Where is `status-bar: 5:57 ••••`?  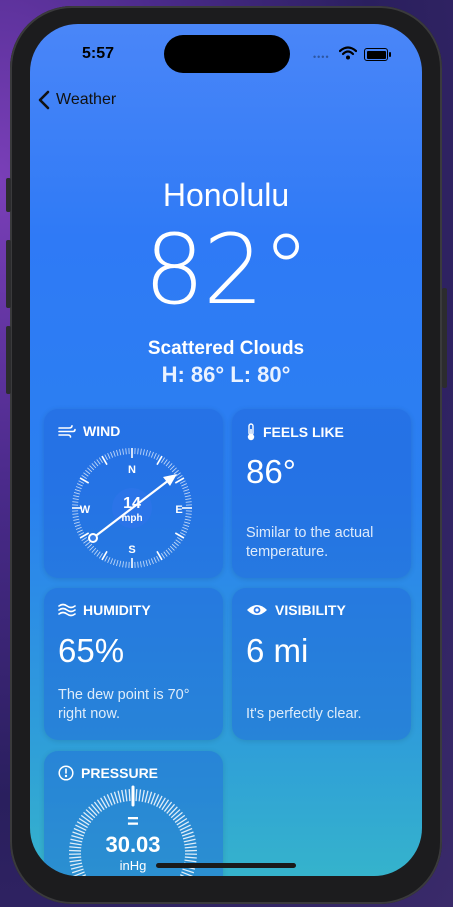
status-bar: 5:57 •••• is located at coordinates (226, 52).